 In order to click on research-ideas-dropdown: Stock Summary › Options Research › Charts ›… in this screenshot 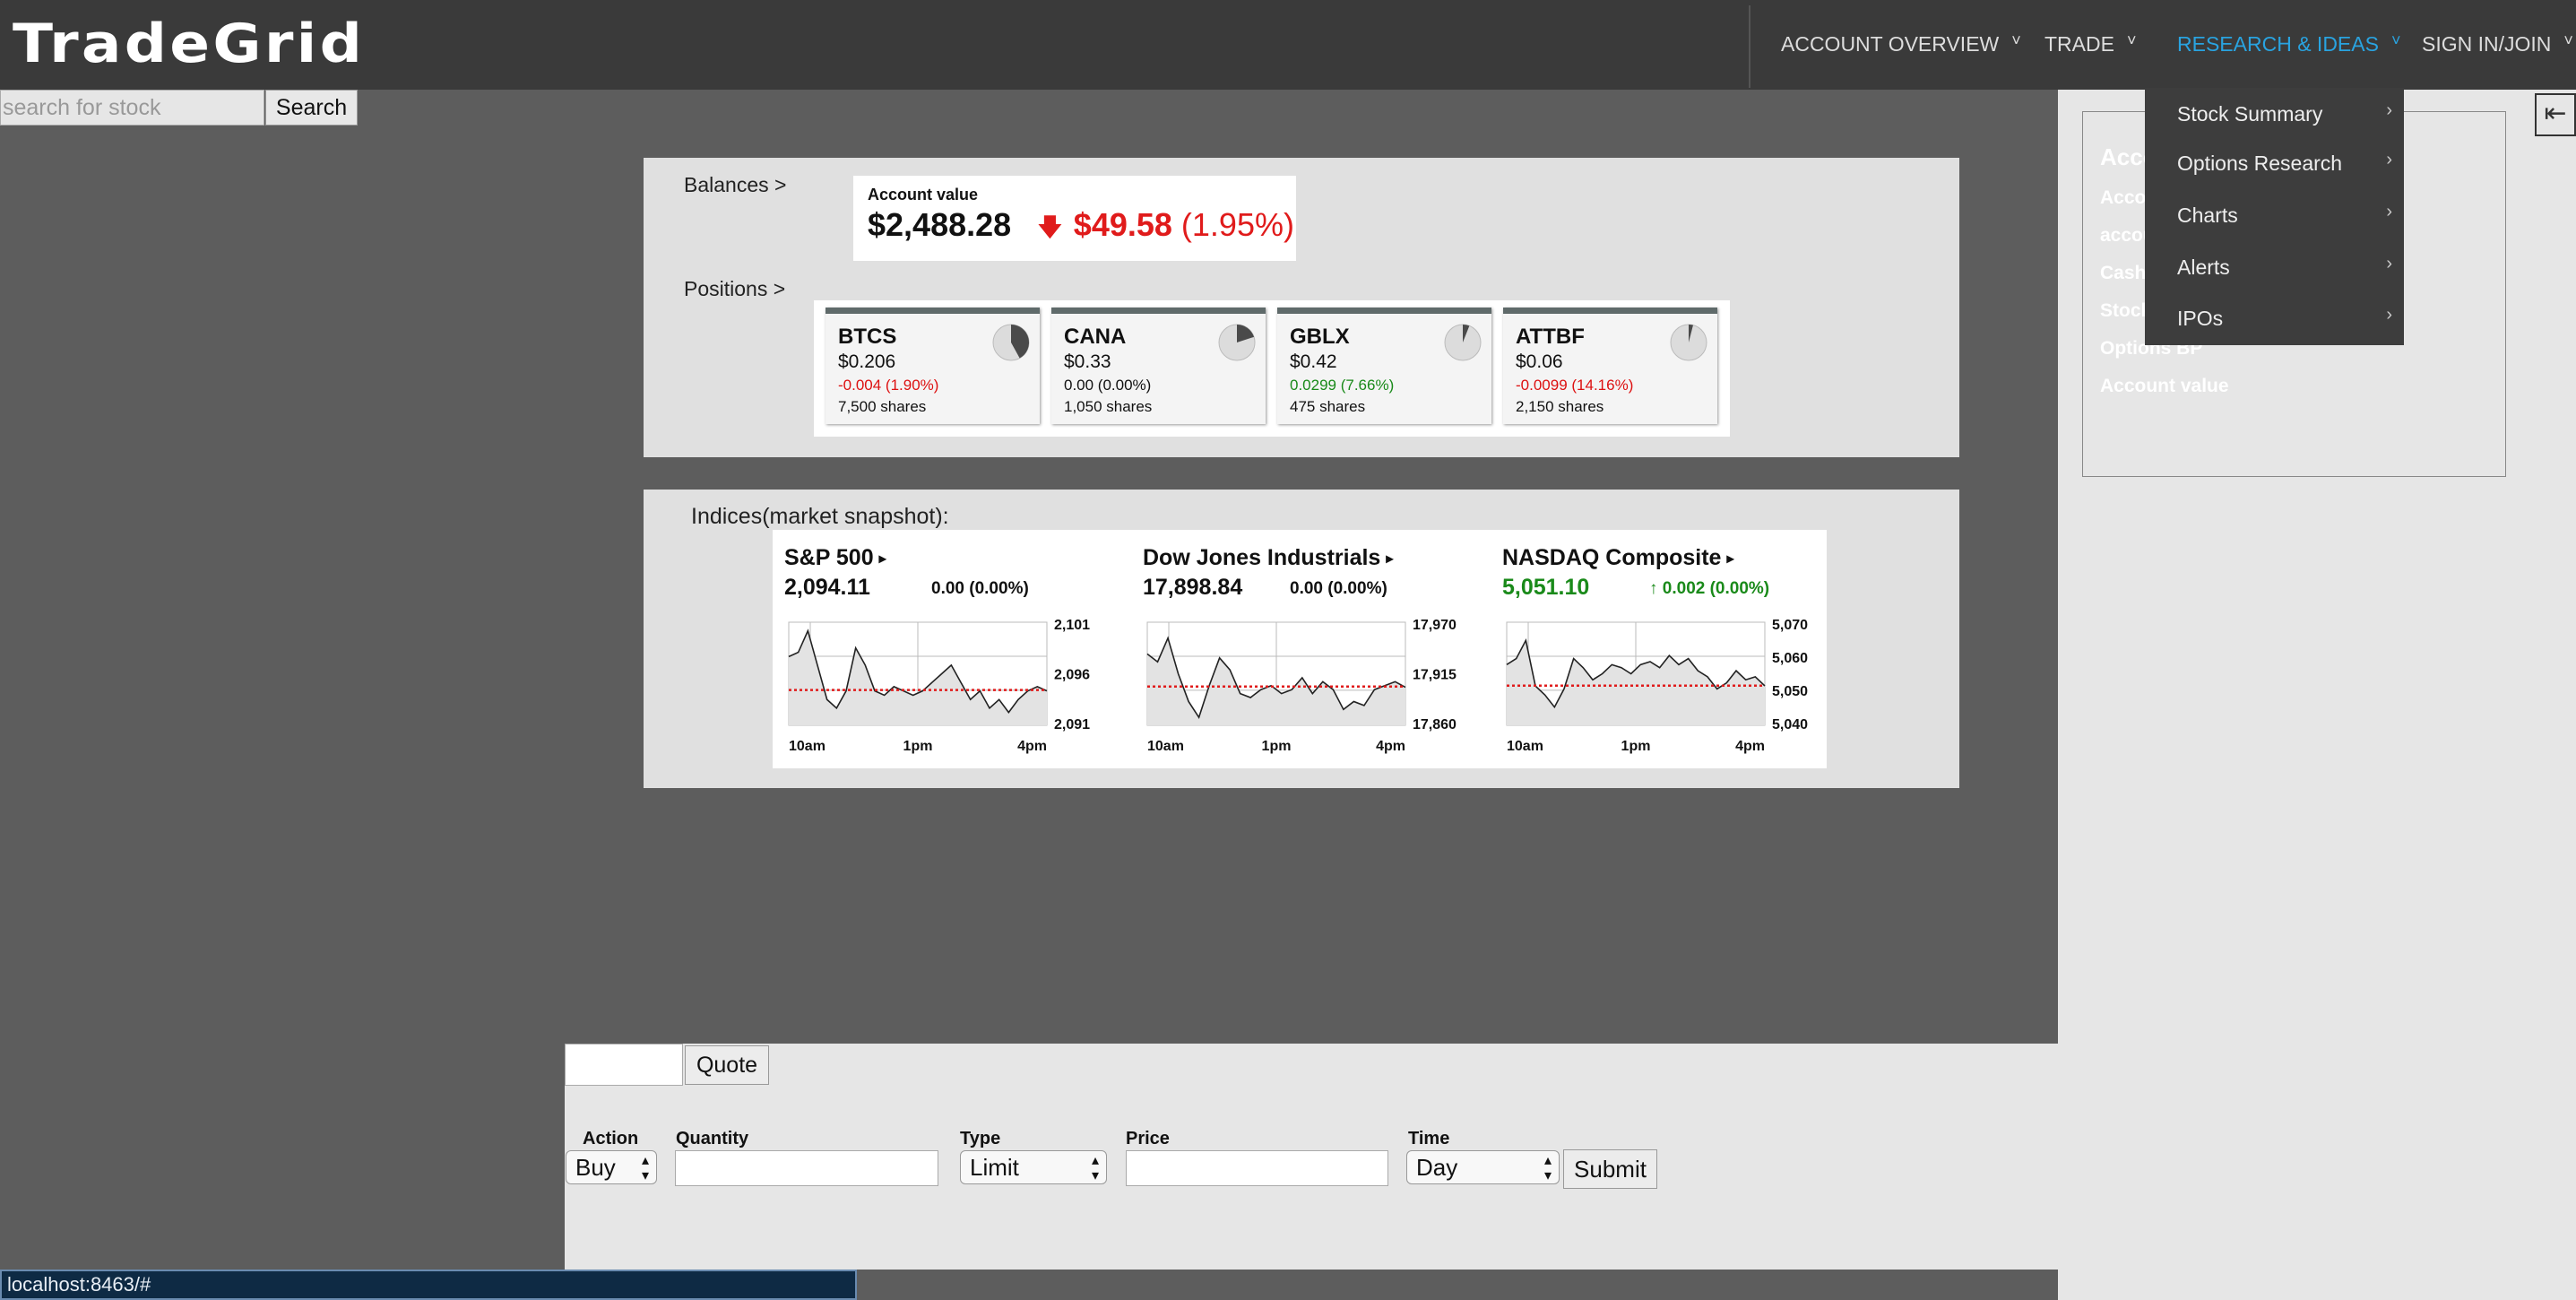, I will do `click(2274, 216)`.